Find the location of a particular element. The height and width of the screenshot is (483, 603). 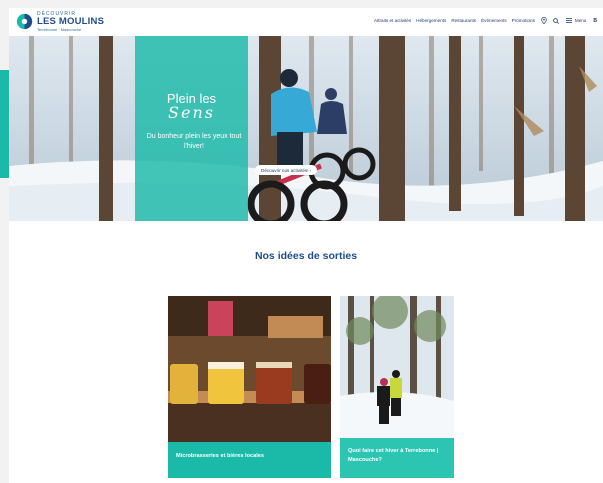

hero-cta-button: Découvrir nos activités! › is located at coordinates (286, 170).